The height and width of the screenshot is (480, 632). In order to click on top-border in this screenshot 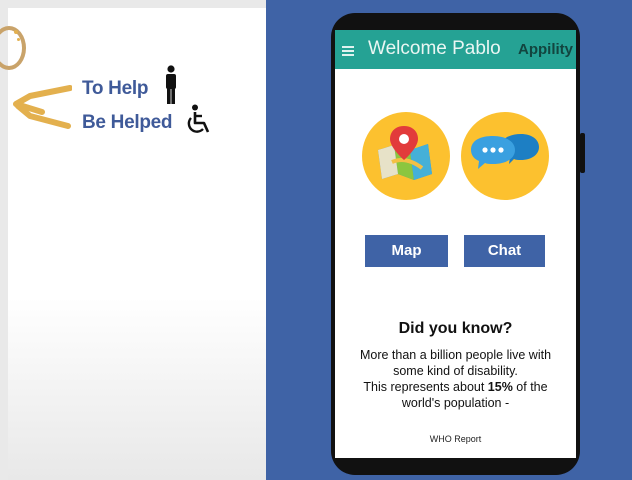, I will do `click(133, 4)`.